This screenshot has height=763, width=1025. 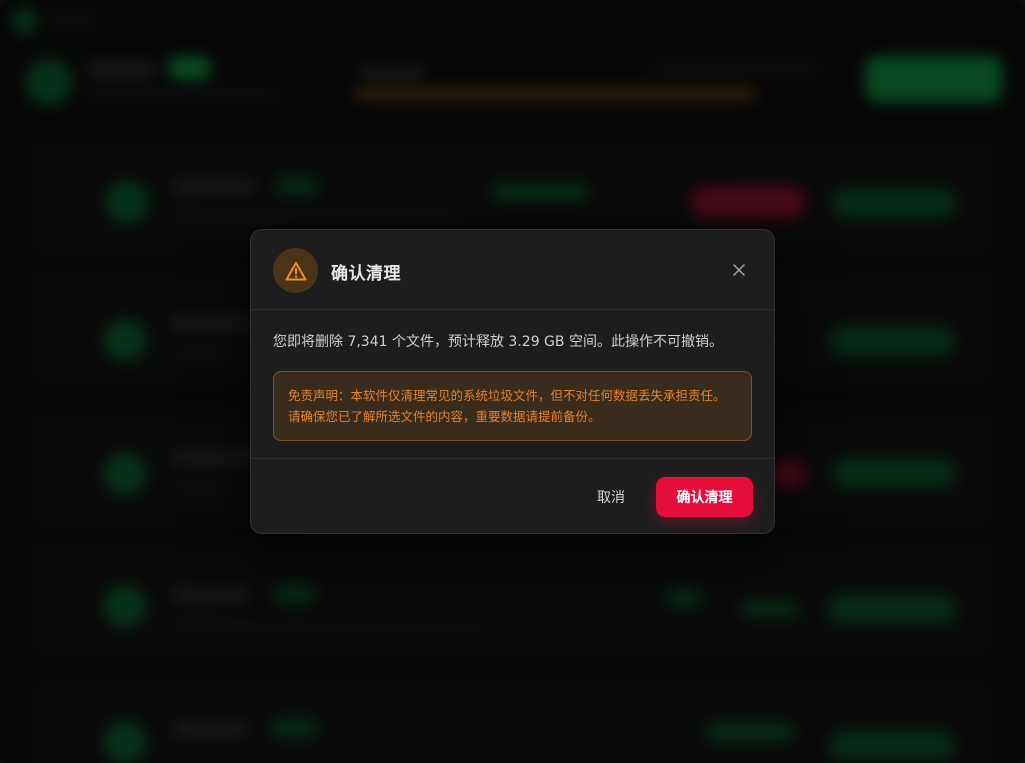 I want to click on confirm-cleanup-button: 确认清理, so click(x=704, y=497).